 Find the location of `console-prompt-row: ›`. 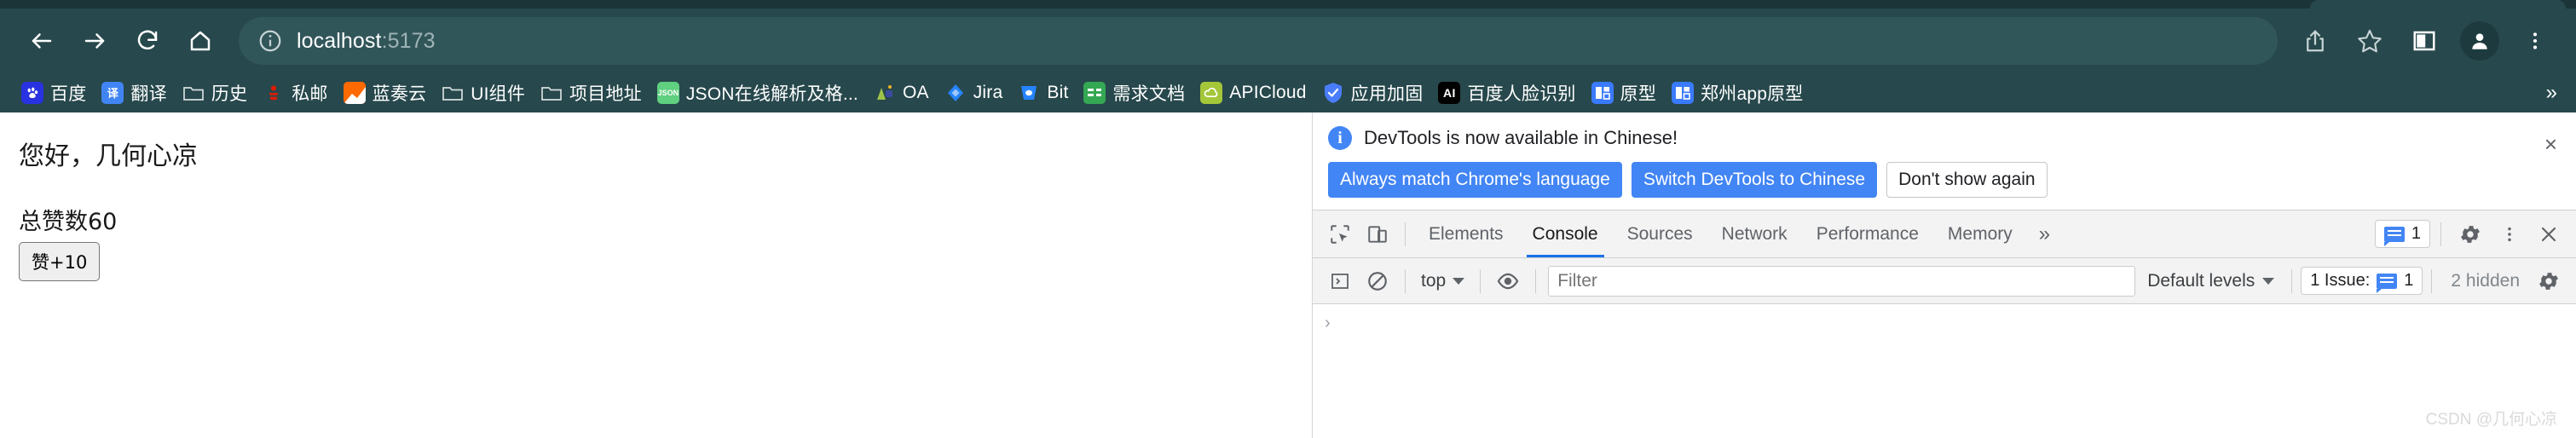

console-prompt-row: › is located at coordinates (1944, 323).